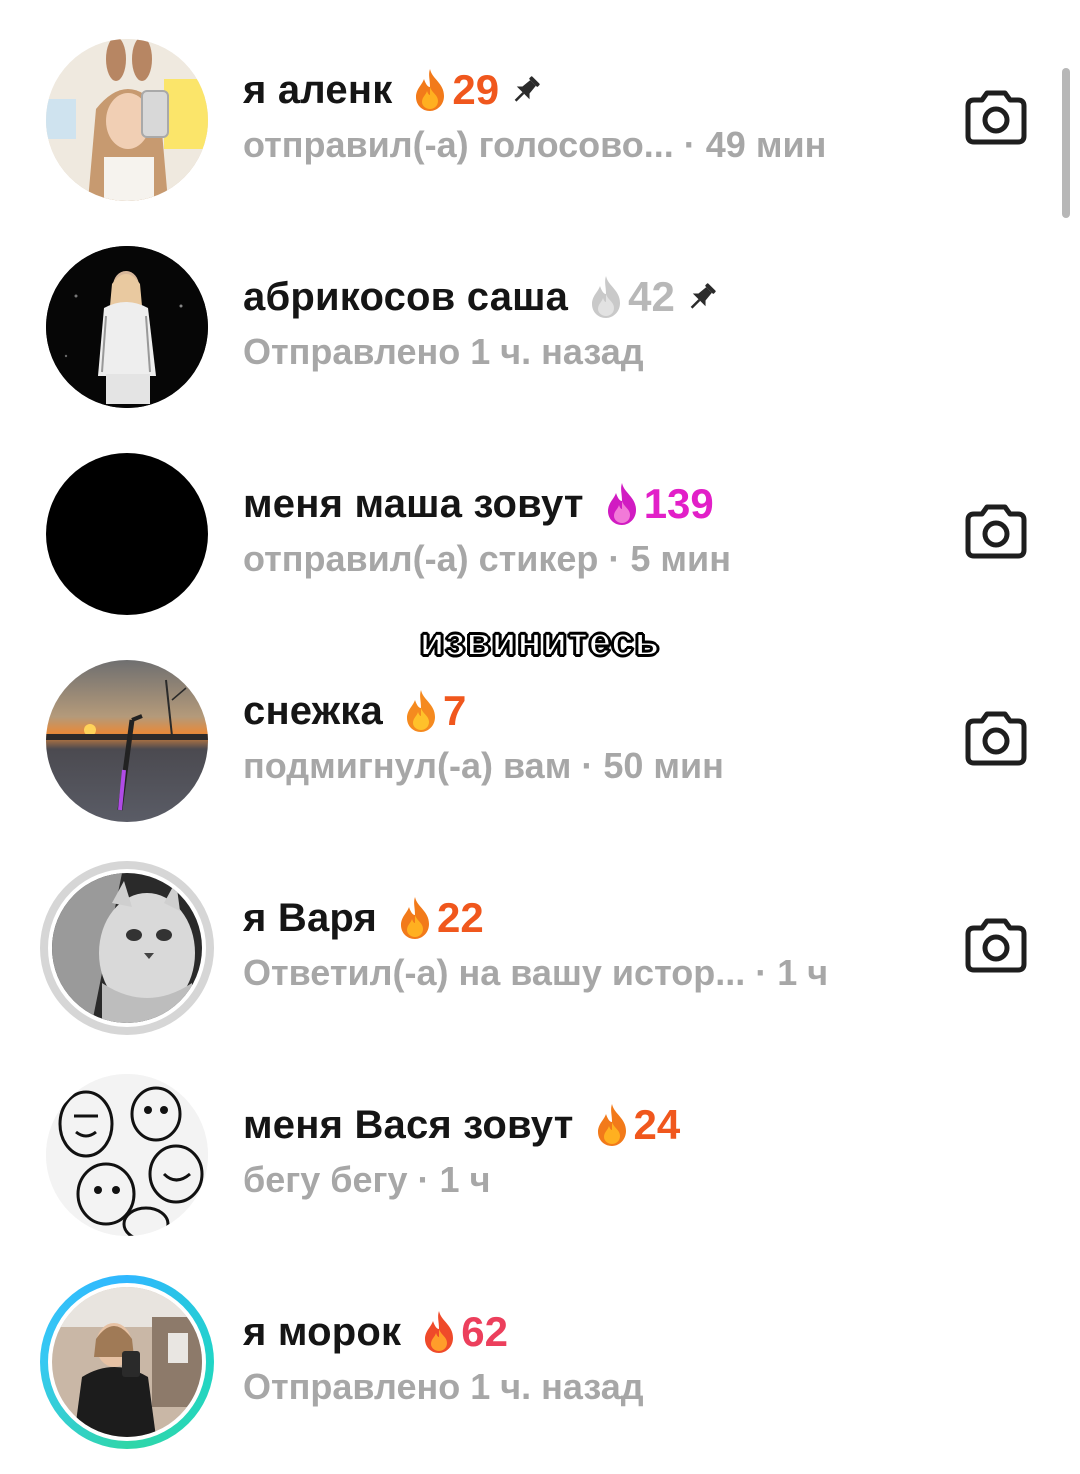 This screenshot has width=1080, height=1474. I want to click on streak-count: 29, so click(476, 89).